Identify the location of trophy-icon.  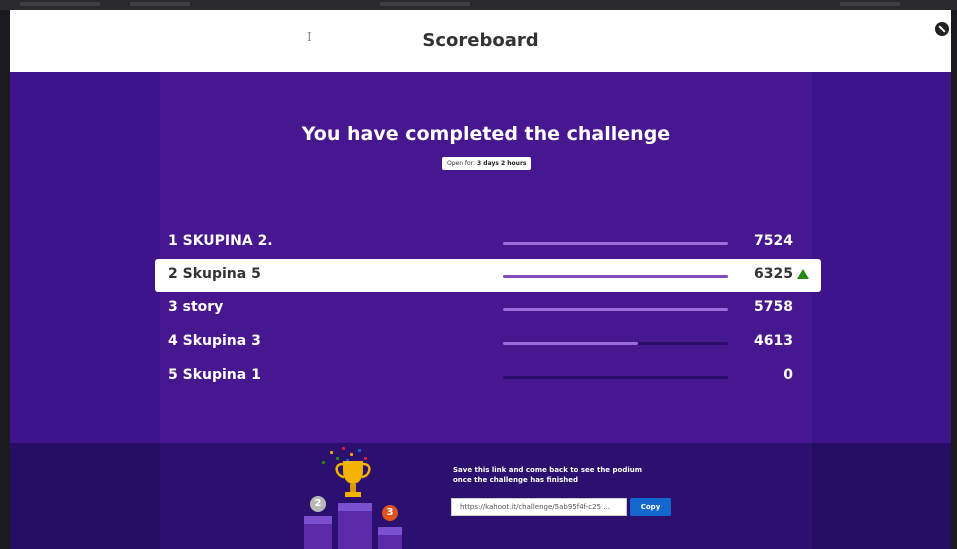
(353, 479).